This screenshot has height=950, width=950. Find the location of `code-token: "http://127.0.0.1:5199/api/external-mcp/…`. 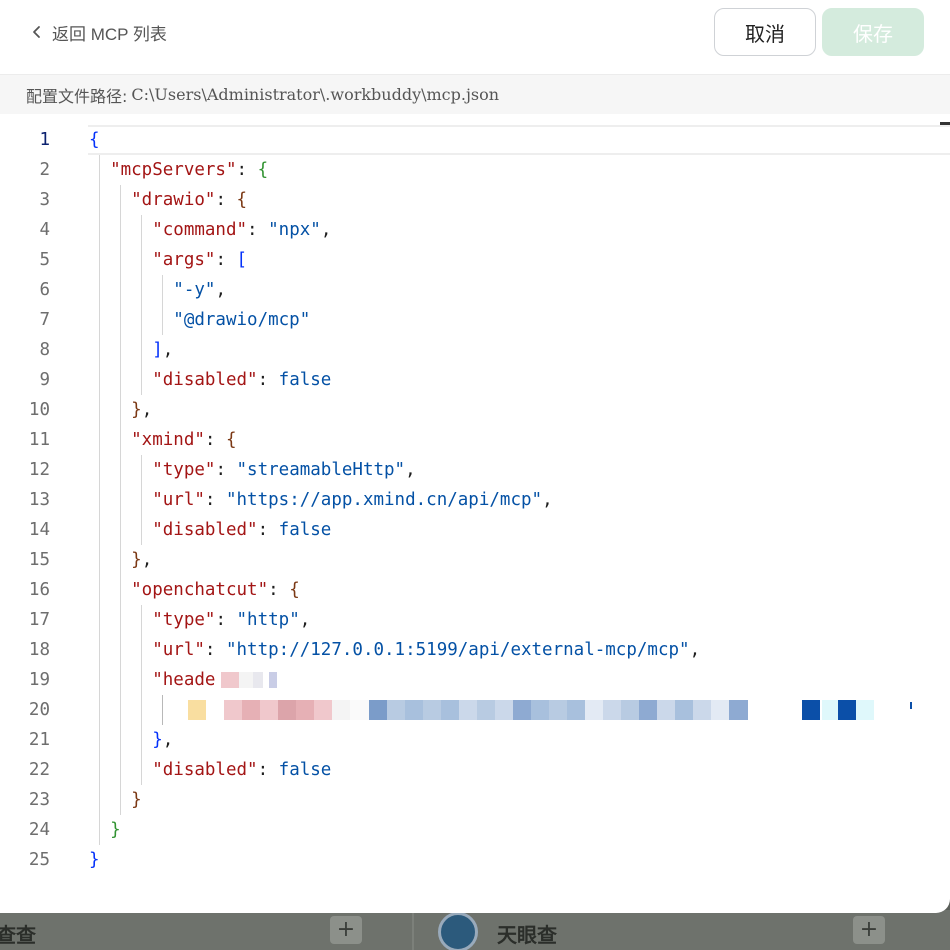

code-token: "http://127.0.0.1:5199/api/external-mcp/… is located at coordinates (457, 650).